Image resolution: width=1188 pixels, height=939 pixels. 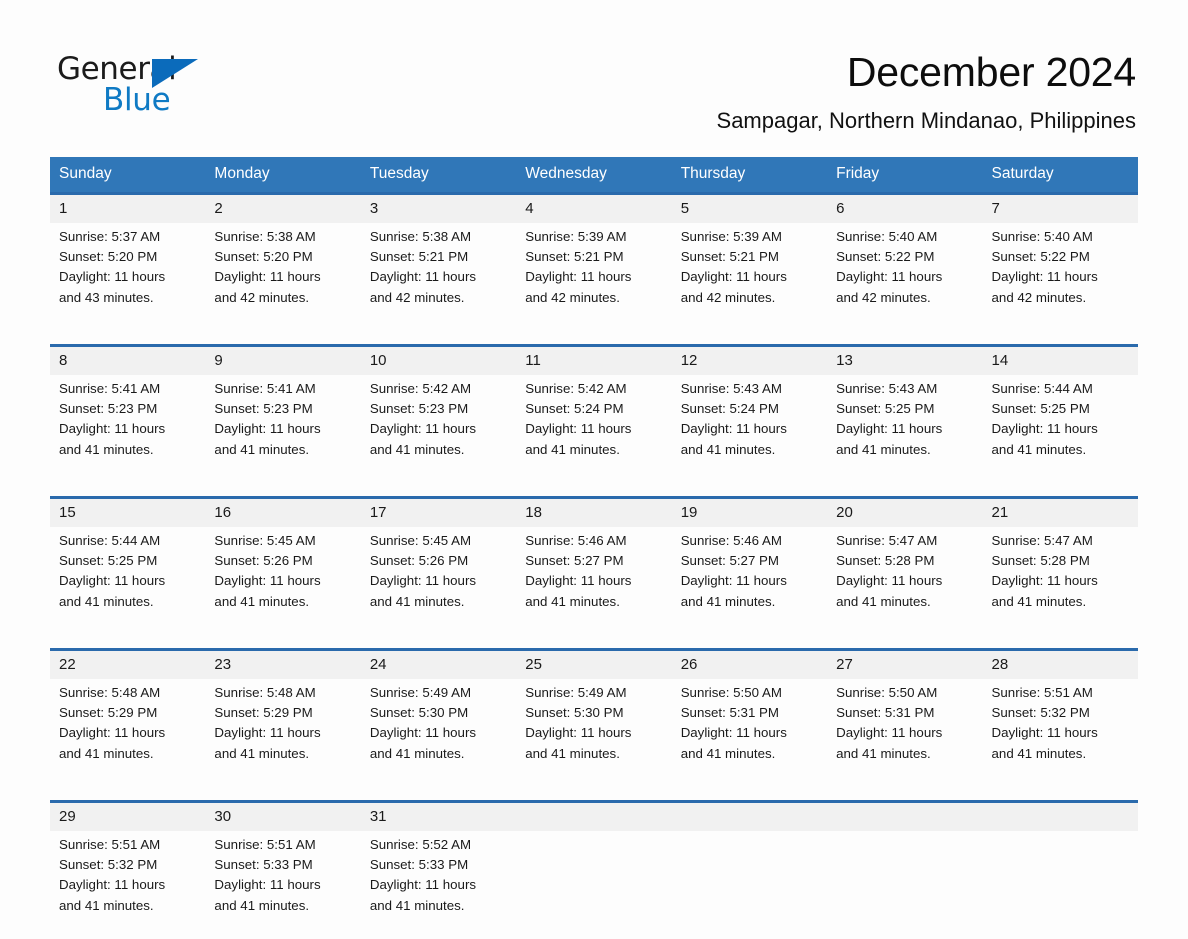 What do you see at coordinates (595, 389) in the screenshot?
I see `sunrise-text: Sunrise: 5:42 AM` at bounding box center [595, 389].